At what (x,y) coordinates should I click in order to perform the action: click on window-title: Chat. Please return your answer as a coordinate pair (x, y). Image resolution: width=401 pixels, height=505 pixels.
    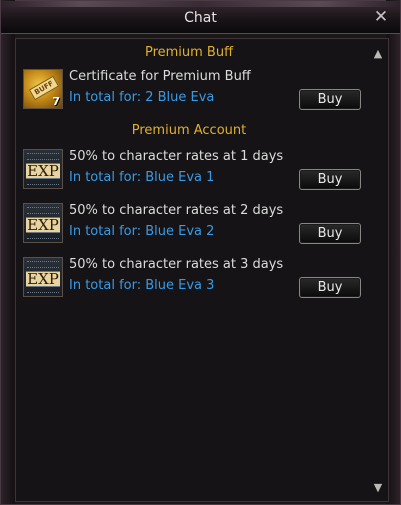
    Looking at the image, I should click on (200, 18).